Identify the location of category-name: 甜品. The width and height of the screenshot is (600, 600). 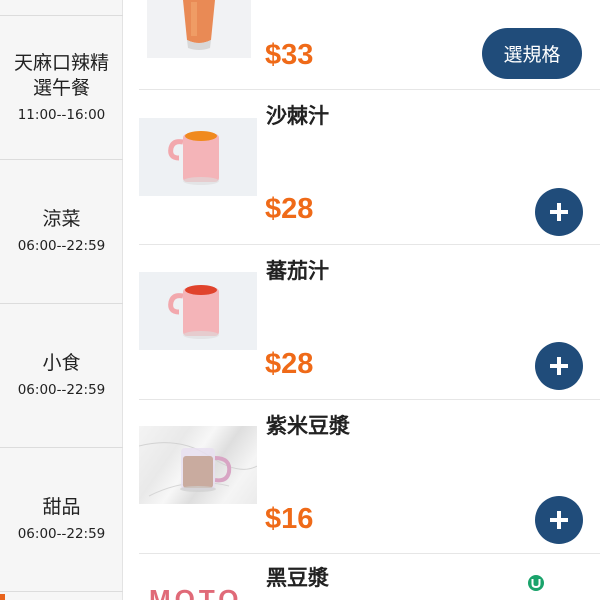
(61, 507).